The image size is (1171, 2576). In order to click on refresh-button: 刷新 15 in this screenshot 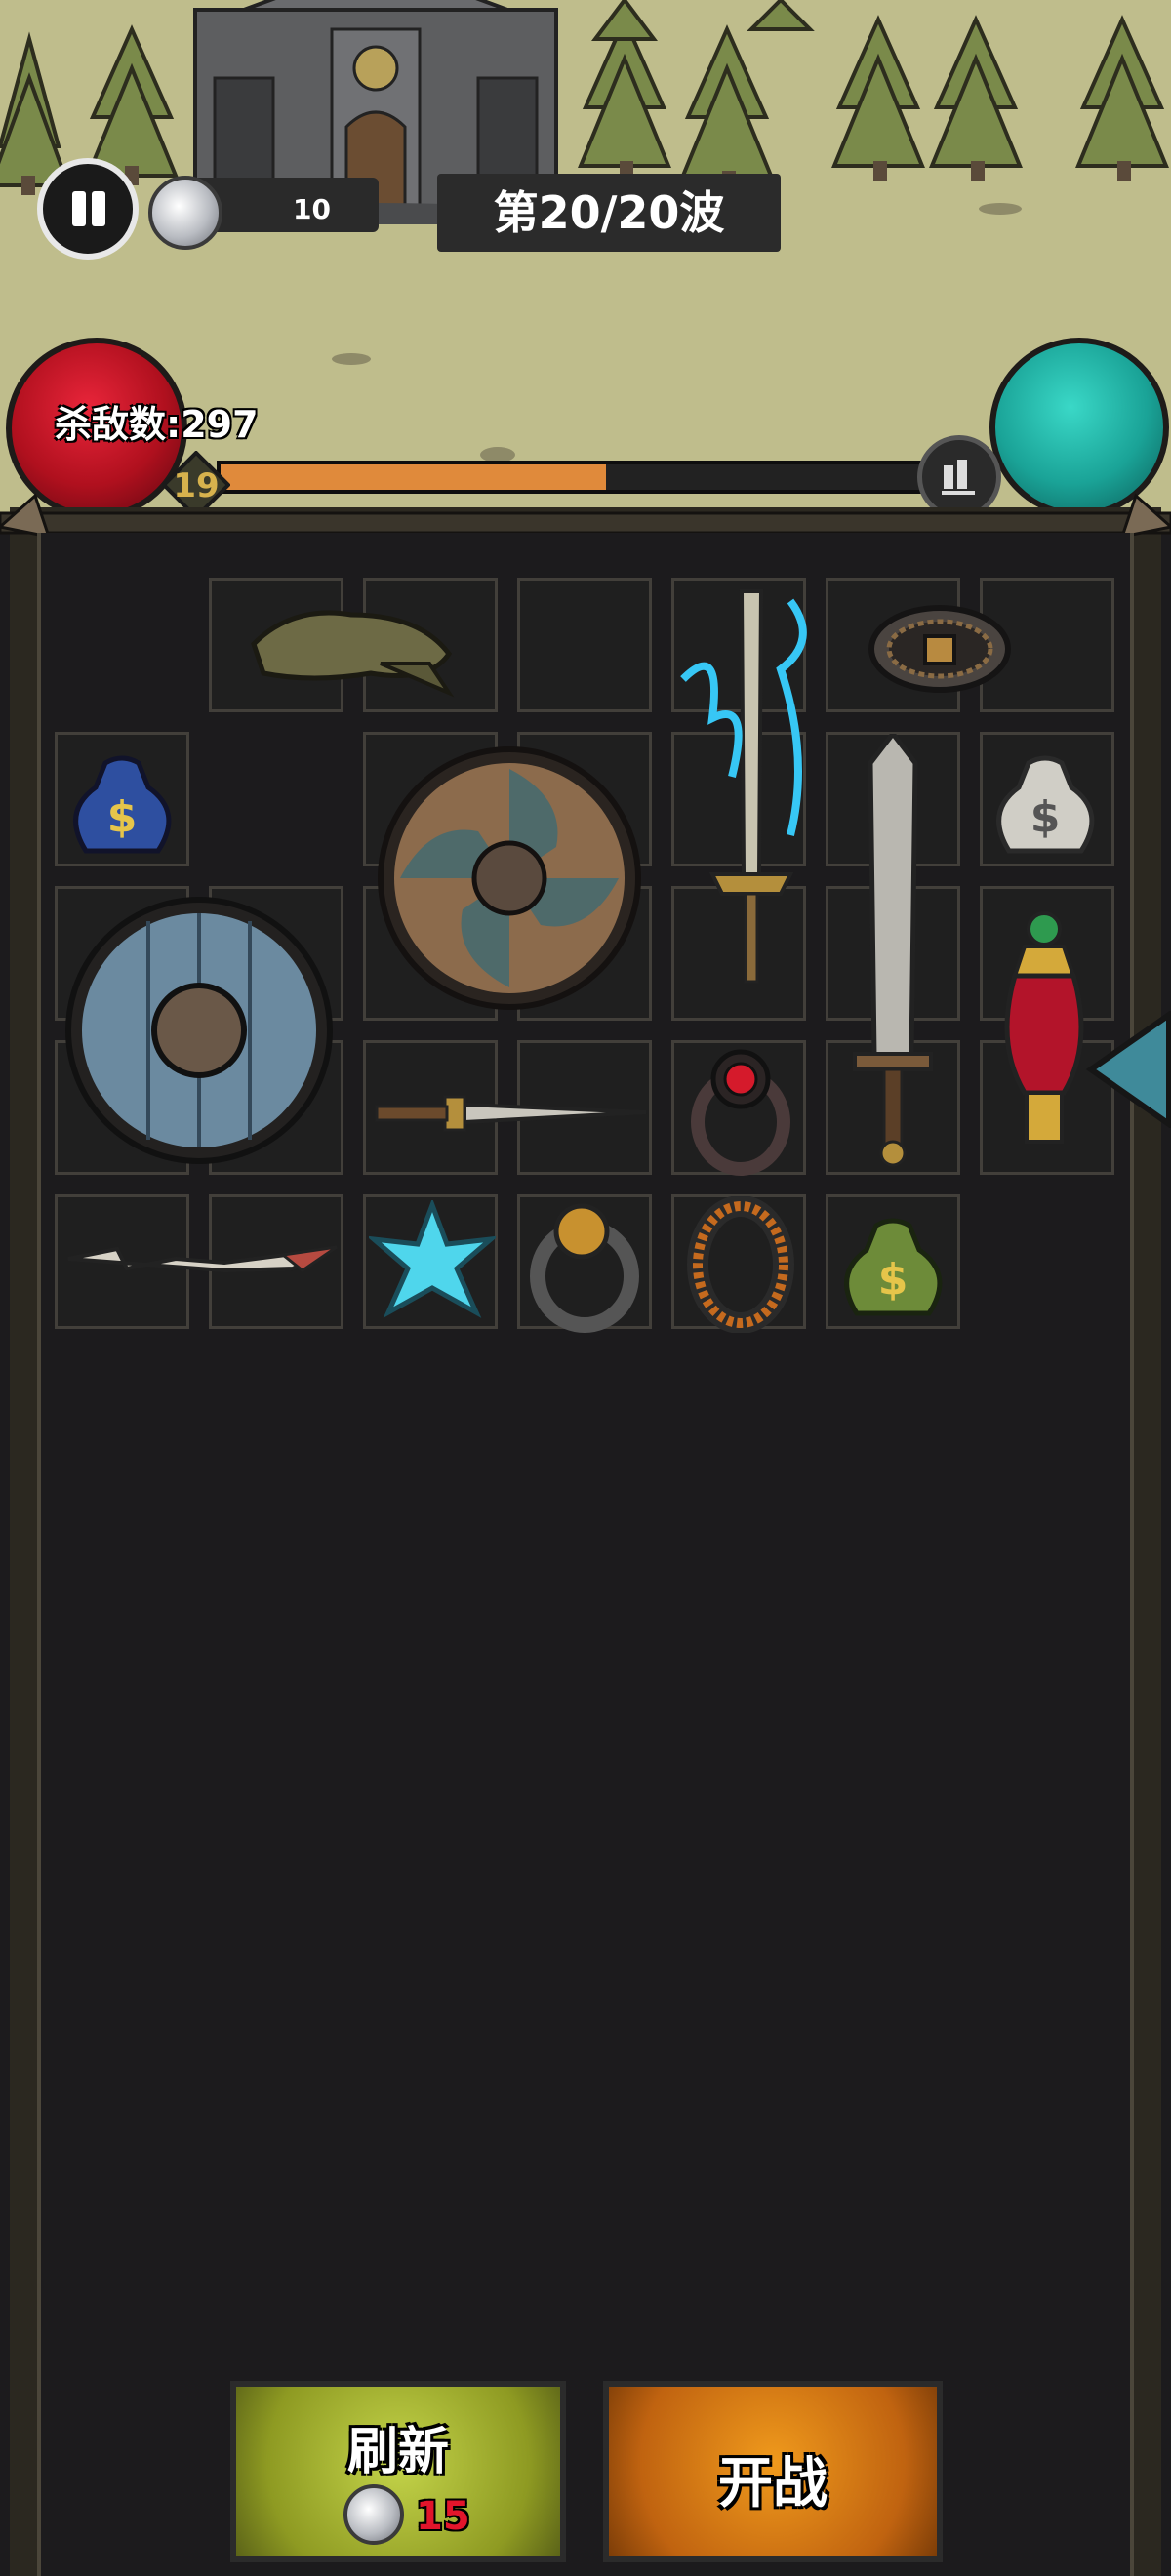, I will do `click(398, 2471)`.